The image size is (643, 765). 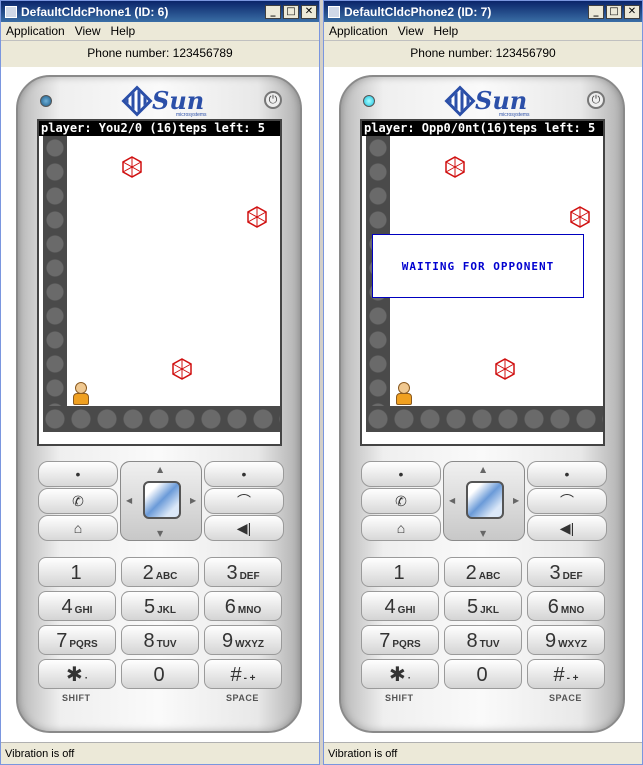 I want to click on logo-micro: microsystems, so click(x=514, y=115).